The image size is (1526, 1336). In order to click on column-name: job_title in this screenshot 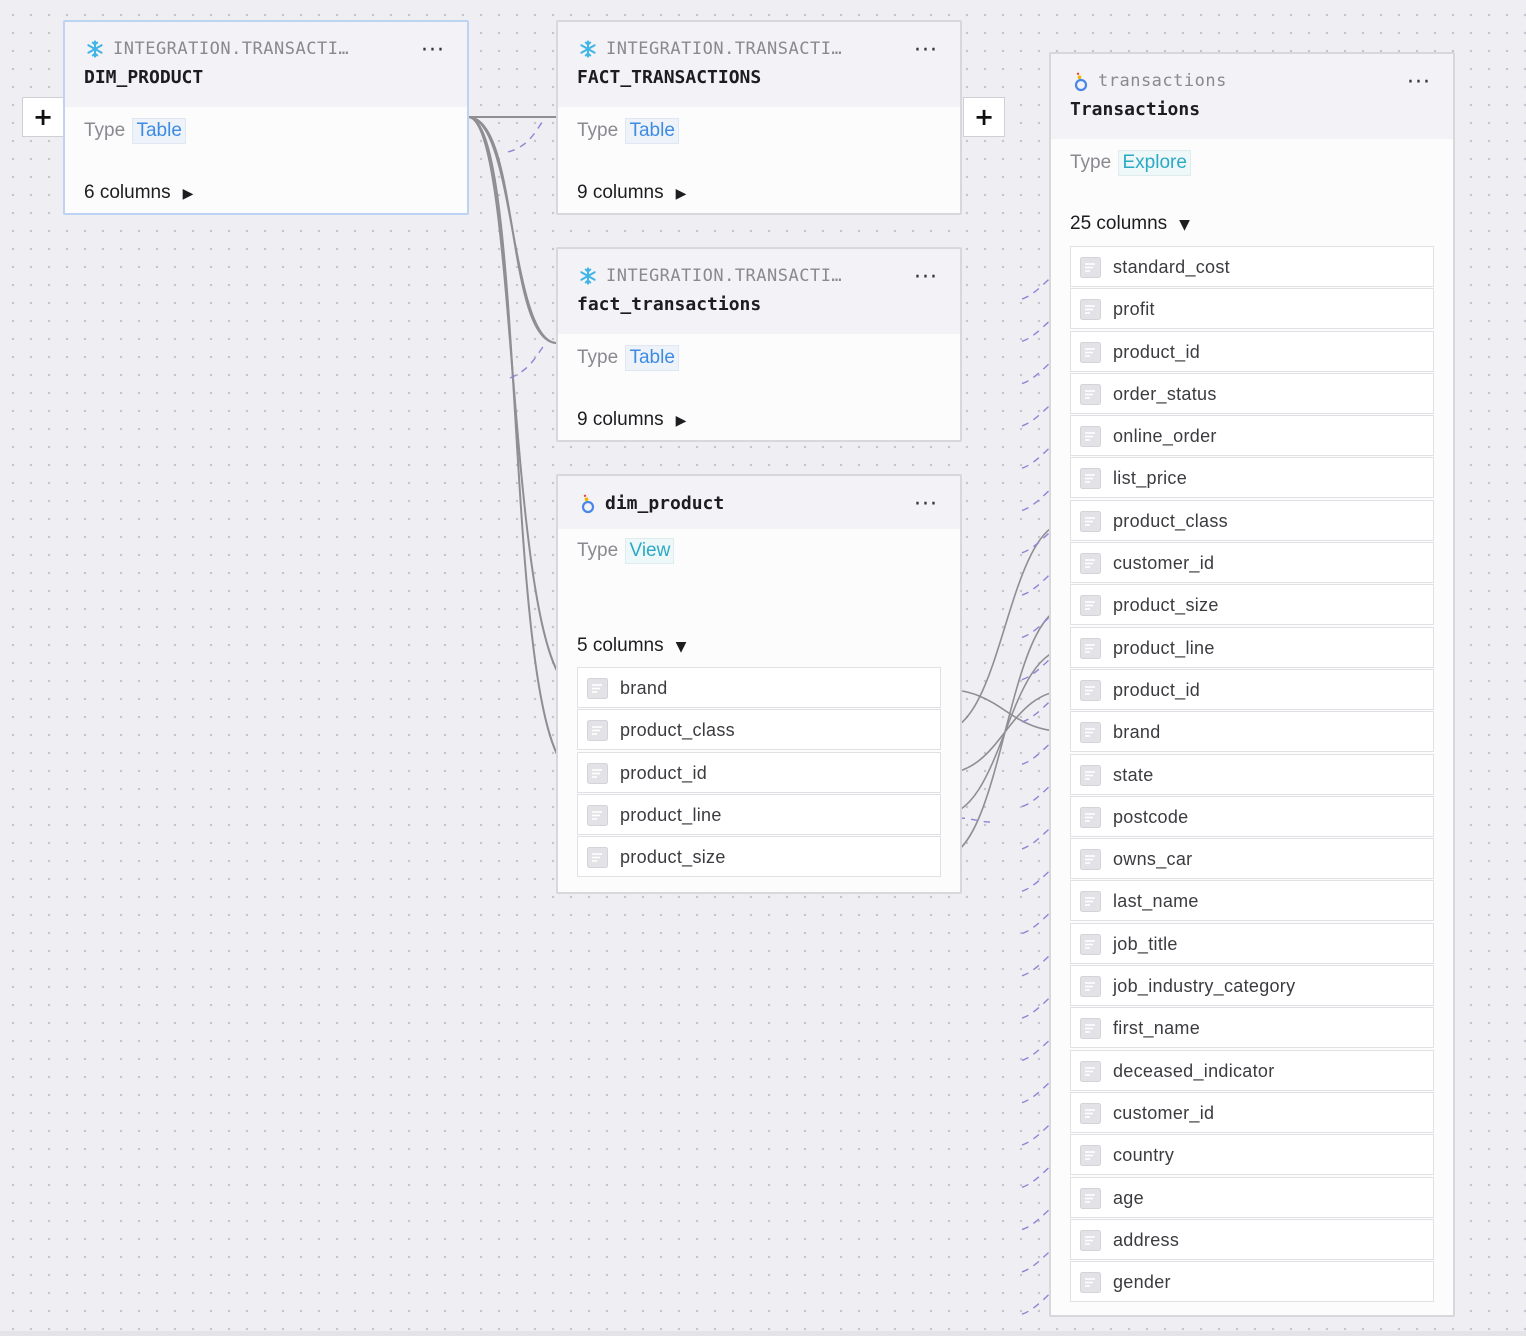, I will do `click(1145, 943)`.